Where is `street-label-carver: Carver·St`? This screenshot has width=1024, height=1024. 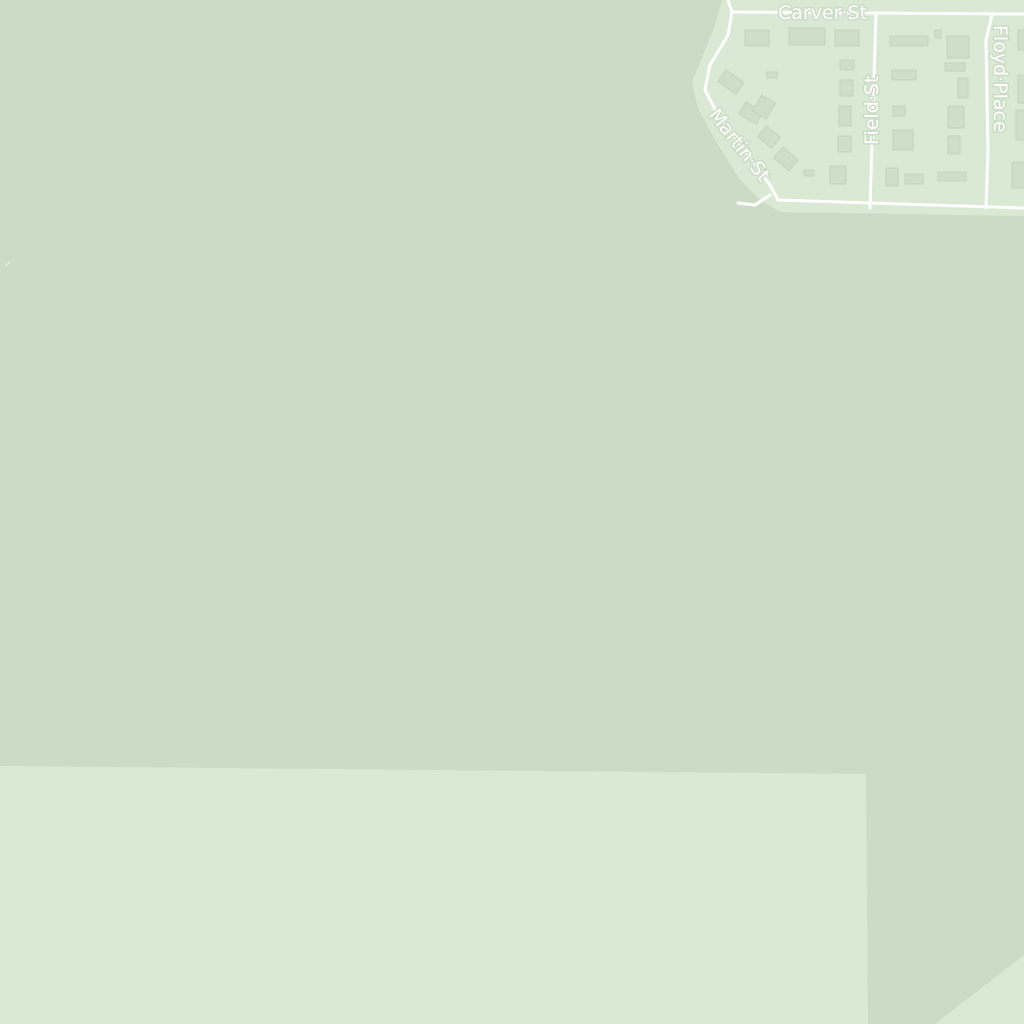 street-label-carver: Carver·St is located at coordinates (822, 13).